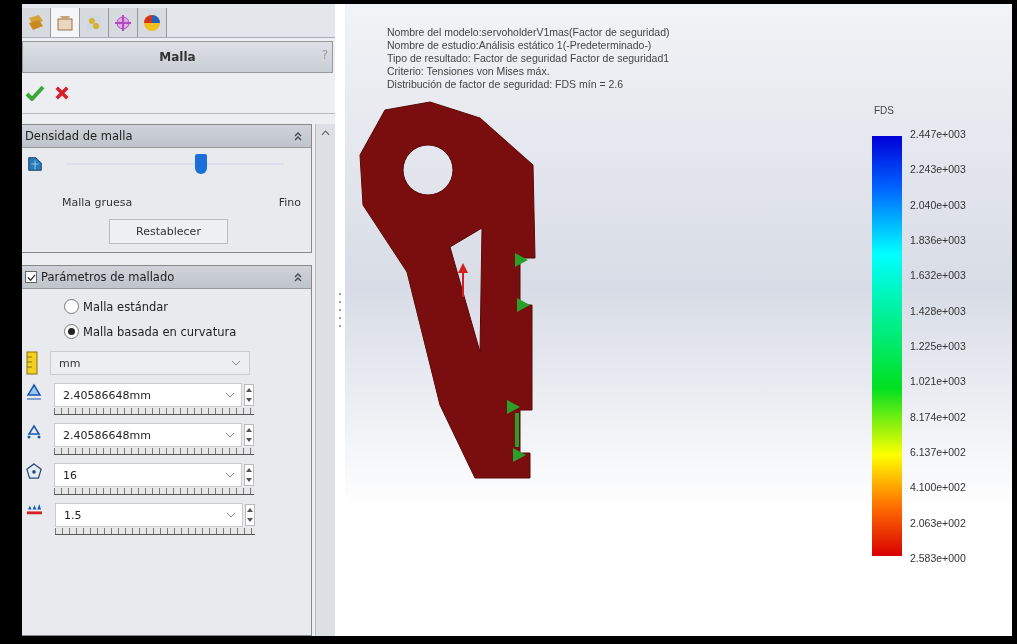 The width and height of the screenshot is (1017, 644). What do you see at coordinates (177, 57) in the screenshot?
I see `panel-title: Malla` at bounding box center [177, 57].